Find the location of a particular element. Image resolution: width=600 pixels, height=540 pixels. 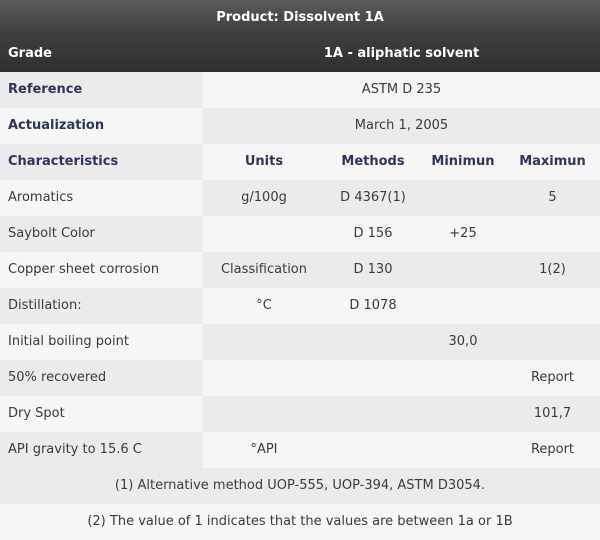

row-units: °C is located at coordinates (264, 305).